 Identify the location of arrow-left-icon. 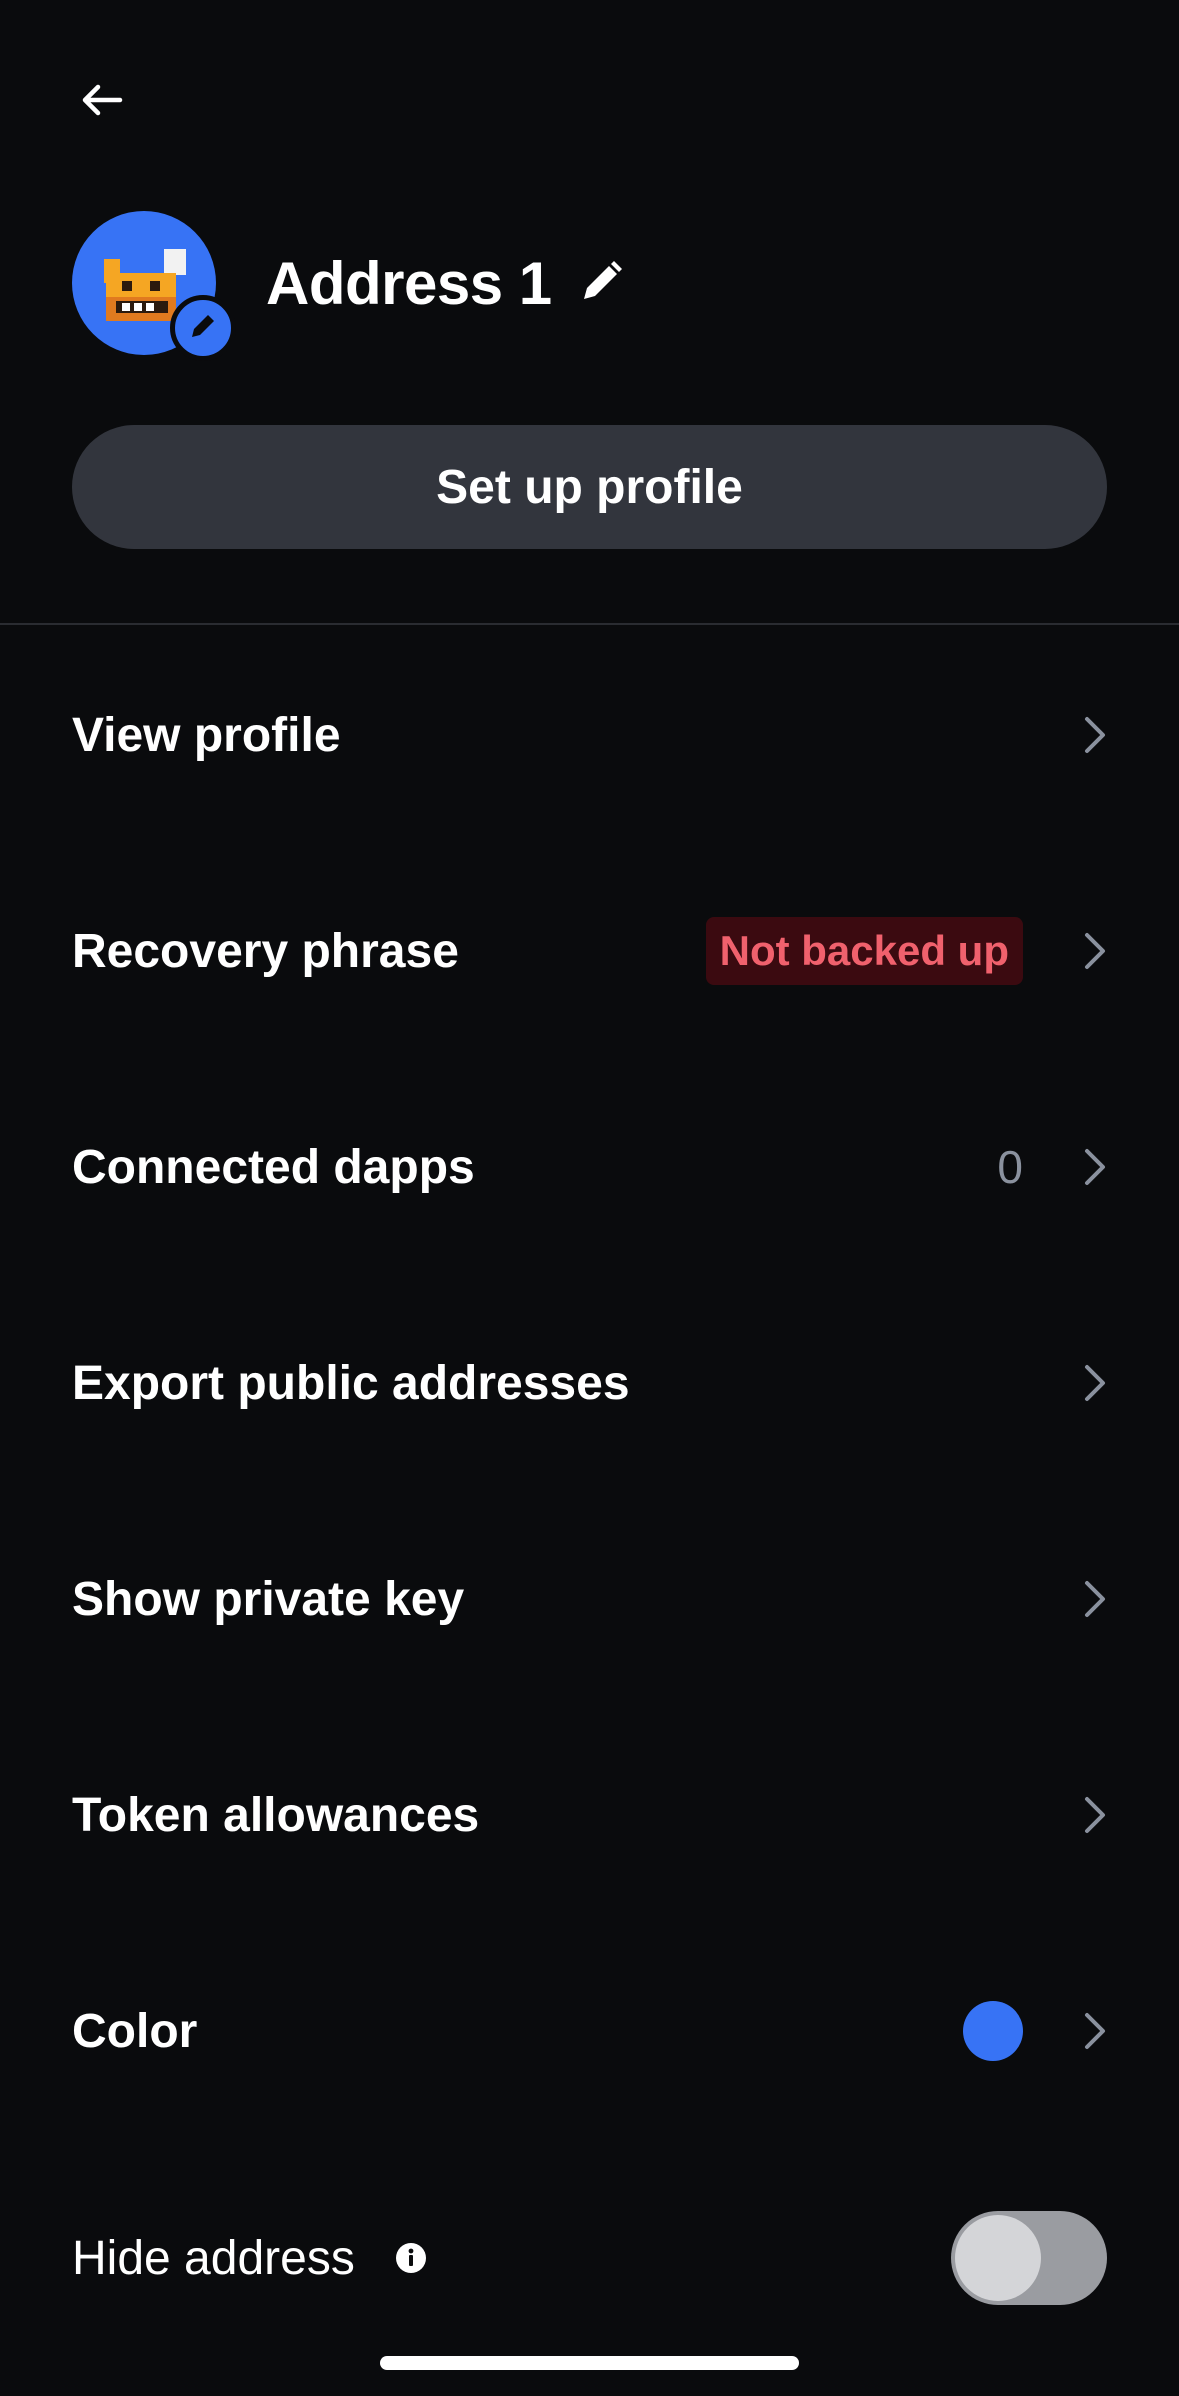
(102, 102).